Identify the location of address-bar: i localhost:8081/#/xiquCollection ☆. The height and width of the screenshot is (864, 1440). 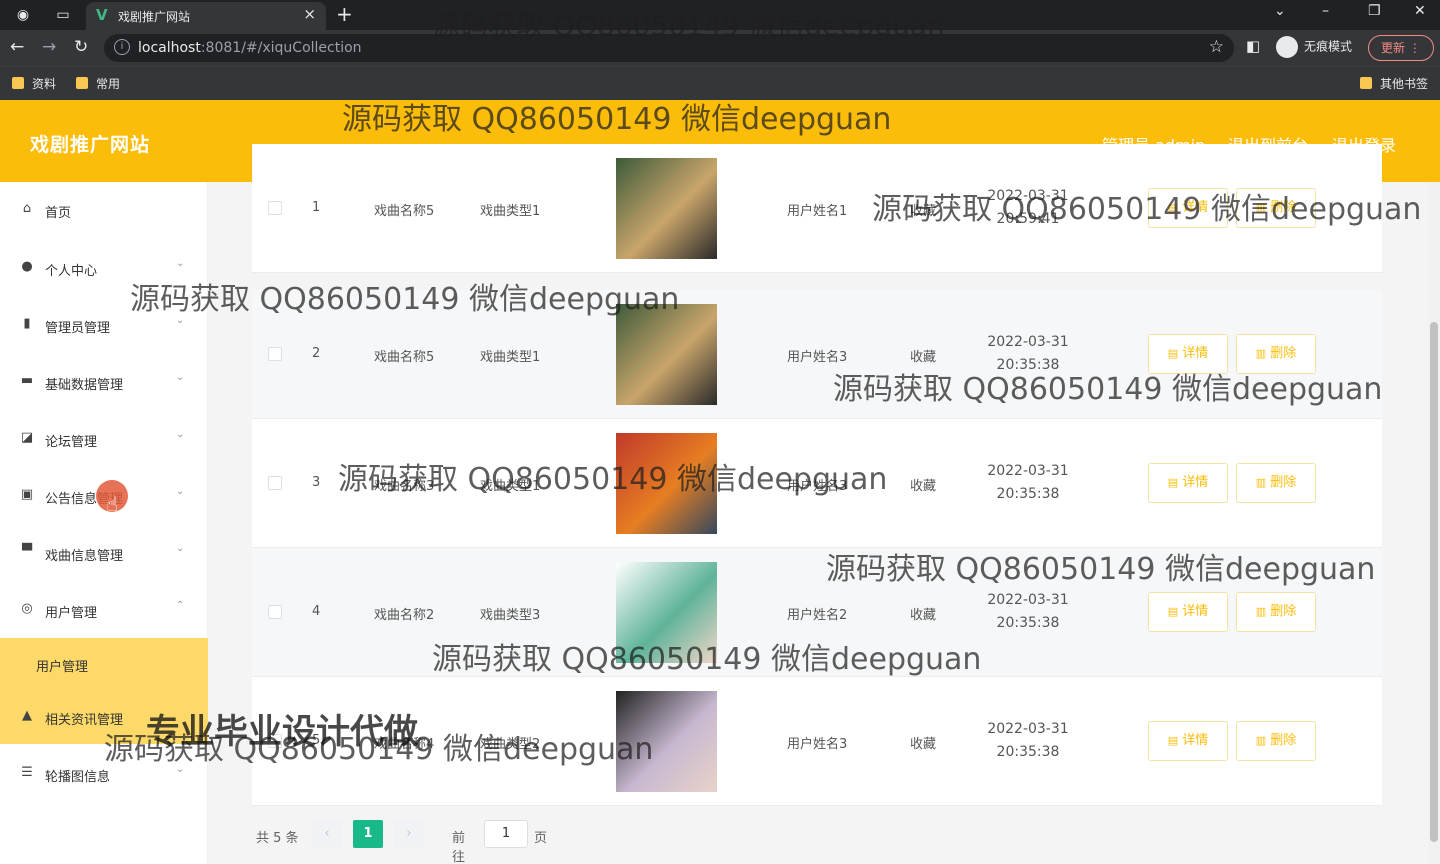
(669, 48).